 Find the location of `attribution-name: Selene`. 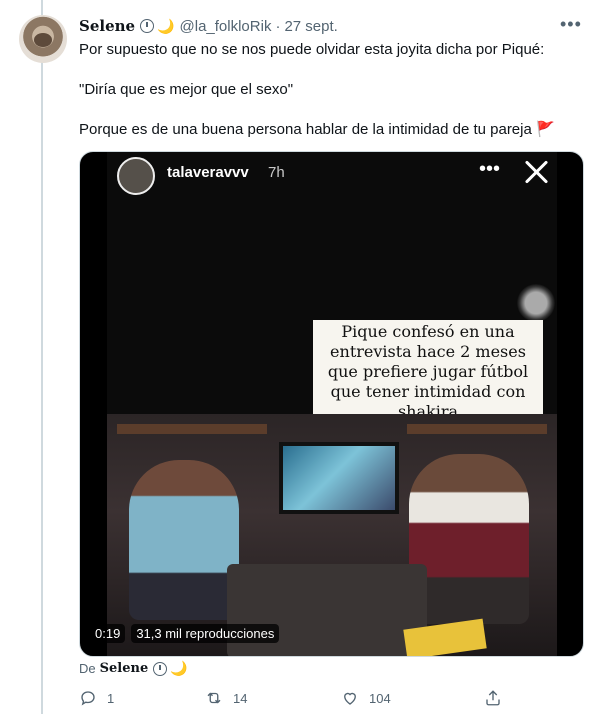

attribution-name: Selene is located at coordinates (124, 668).